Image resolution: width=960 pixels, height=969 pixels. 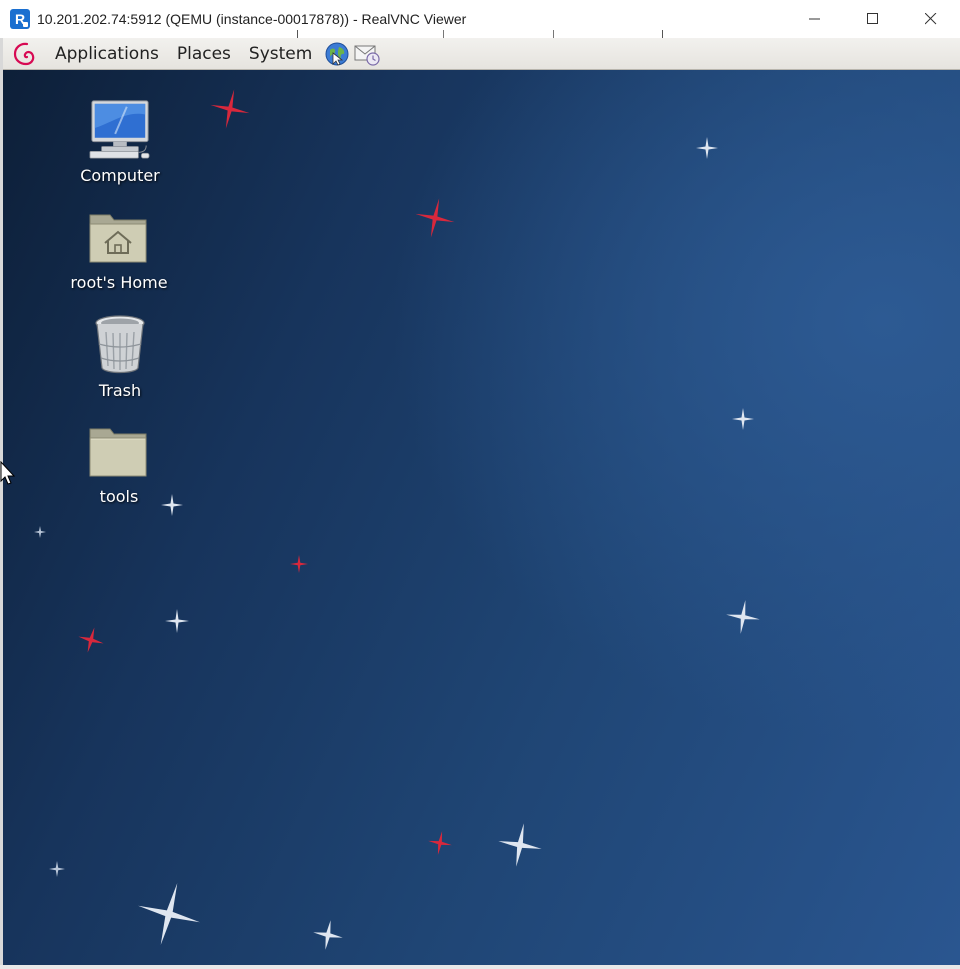 I want to click on close-button, so click(x=931, y=19).